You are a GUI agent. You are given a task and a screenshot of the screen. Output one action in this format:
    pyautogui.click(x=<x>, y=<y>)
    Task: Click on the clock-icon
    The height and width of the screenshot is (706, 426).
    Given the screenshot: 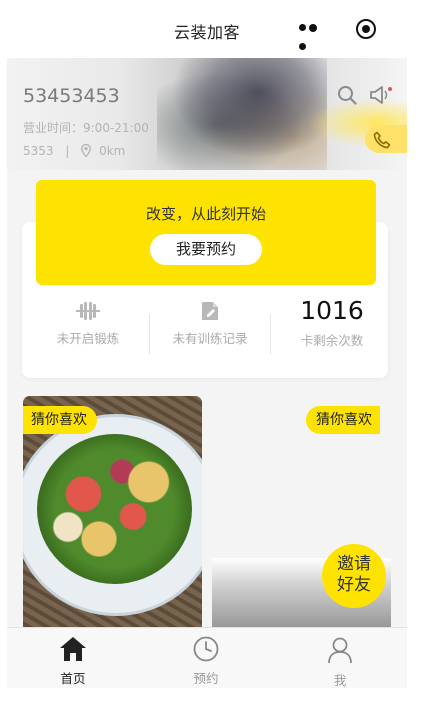 What is the action you would take?
    pyautogui.click(x=206, y=649)
    